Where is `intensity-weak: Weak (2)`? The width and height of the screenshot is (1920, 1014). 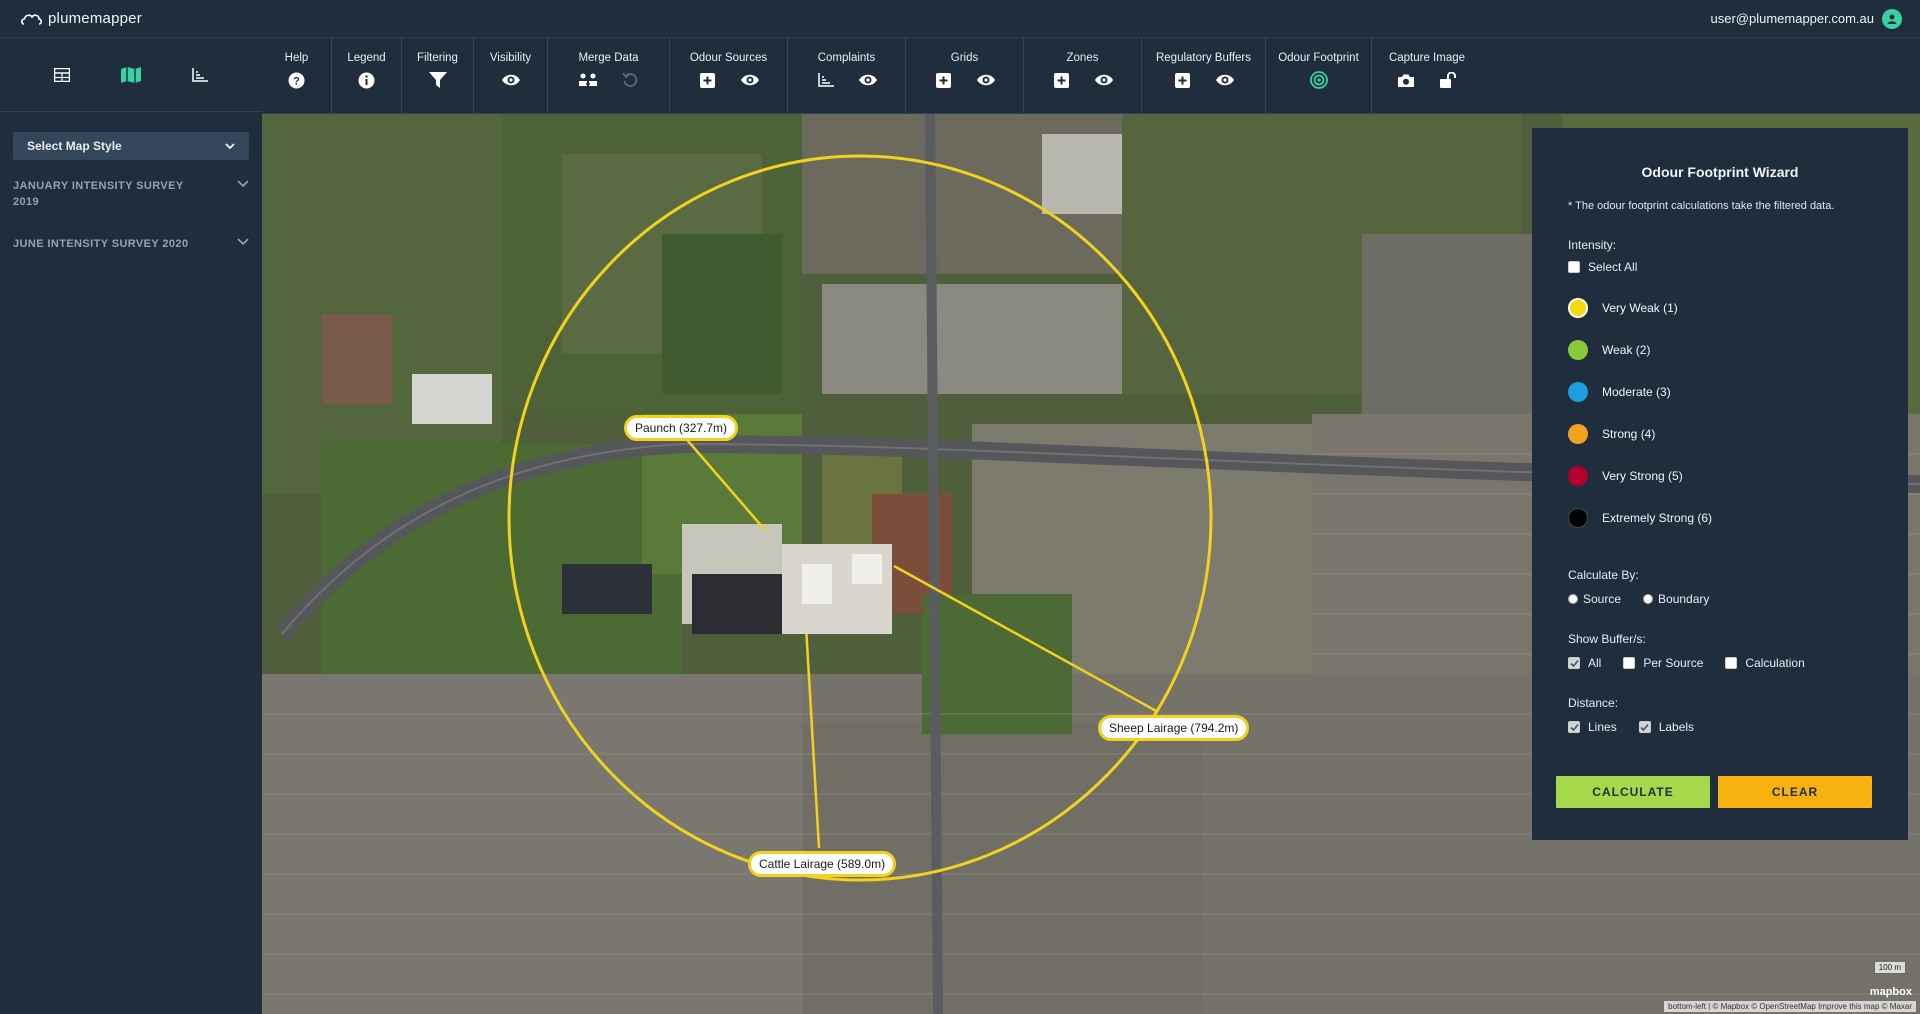 intensity-weak: Weak (2) is located at coordinates (1720, 350).